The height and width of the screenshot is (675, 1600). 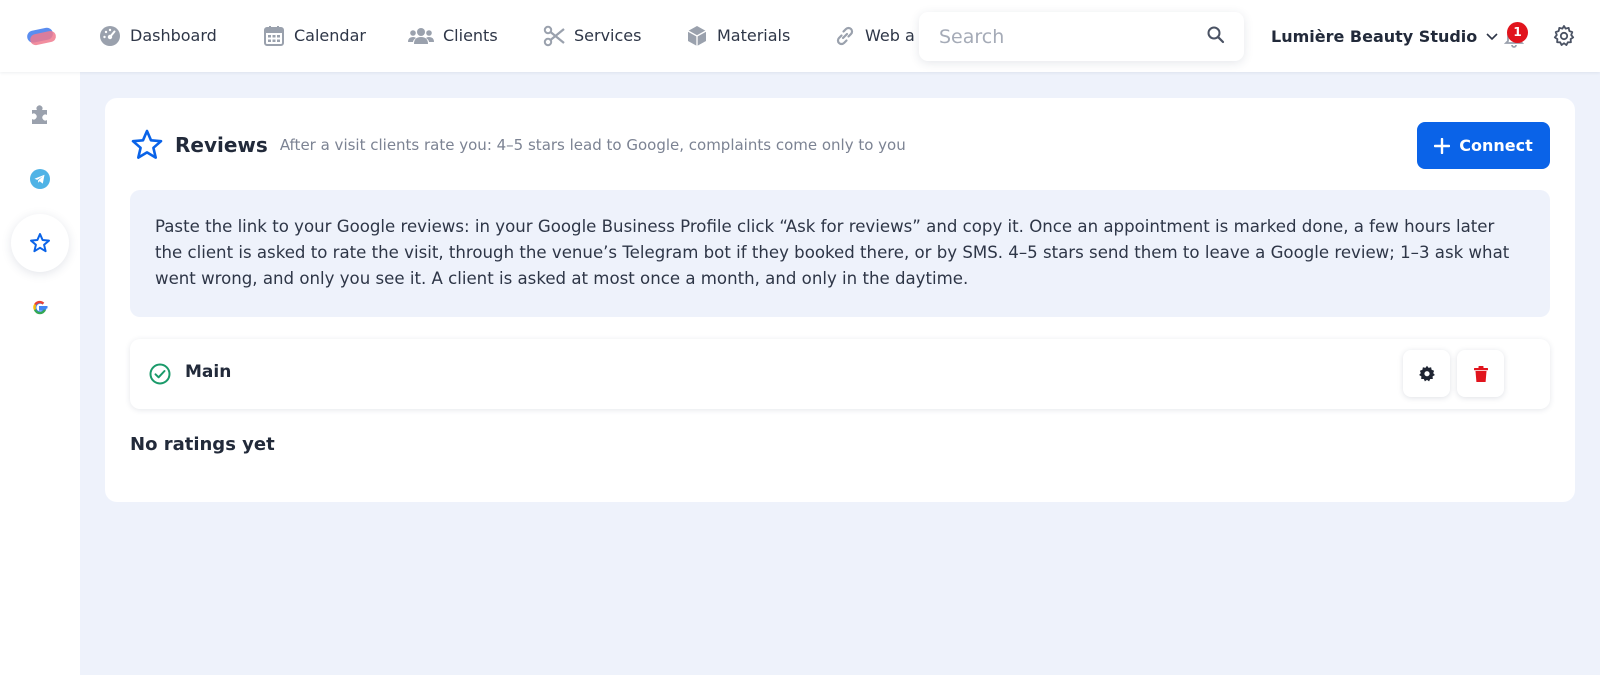 I want to click on nav-item-services: Services, so click(x=592, y=36).